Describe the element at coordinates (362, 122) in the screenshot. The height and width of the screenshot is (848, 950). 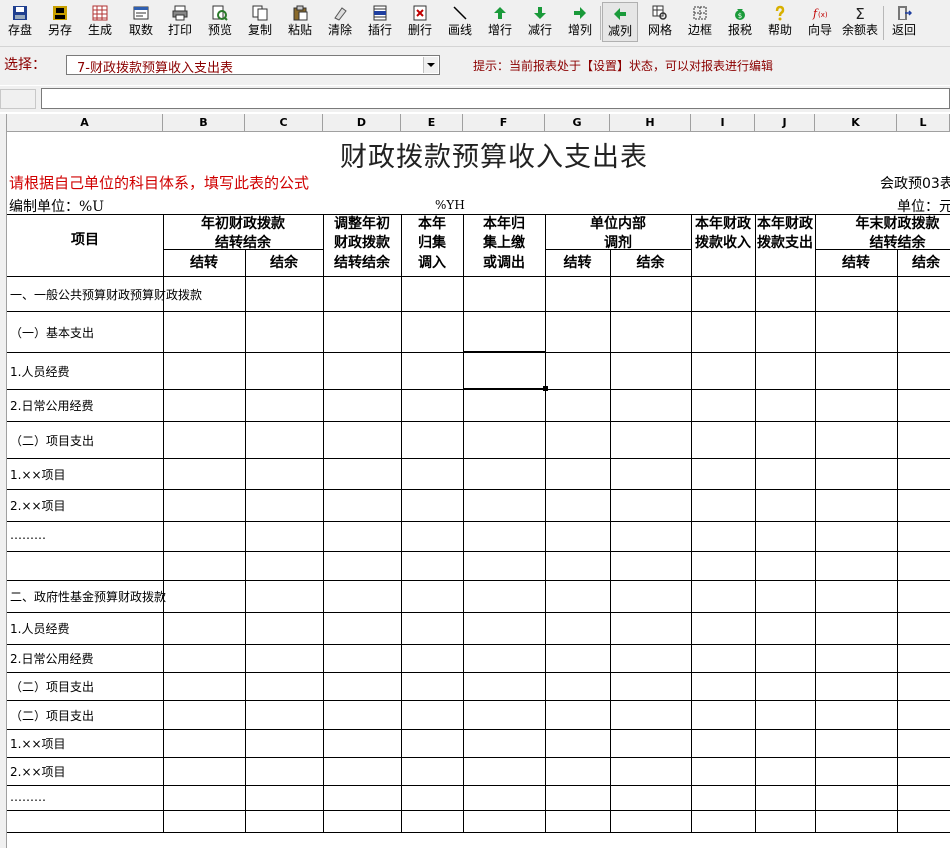
I see `column-header: D` at that location.